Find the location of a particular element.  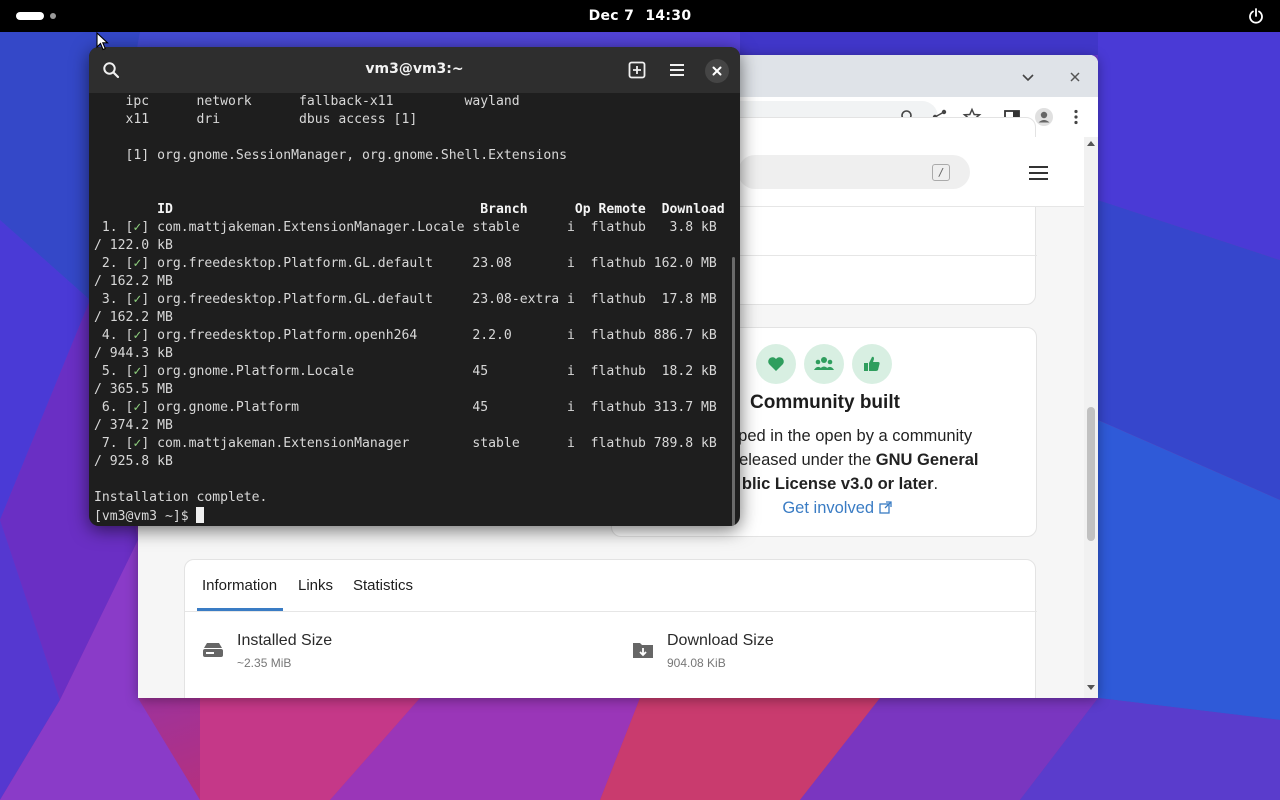

download-size-label: Download Size is located at coordinates (720, 640).